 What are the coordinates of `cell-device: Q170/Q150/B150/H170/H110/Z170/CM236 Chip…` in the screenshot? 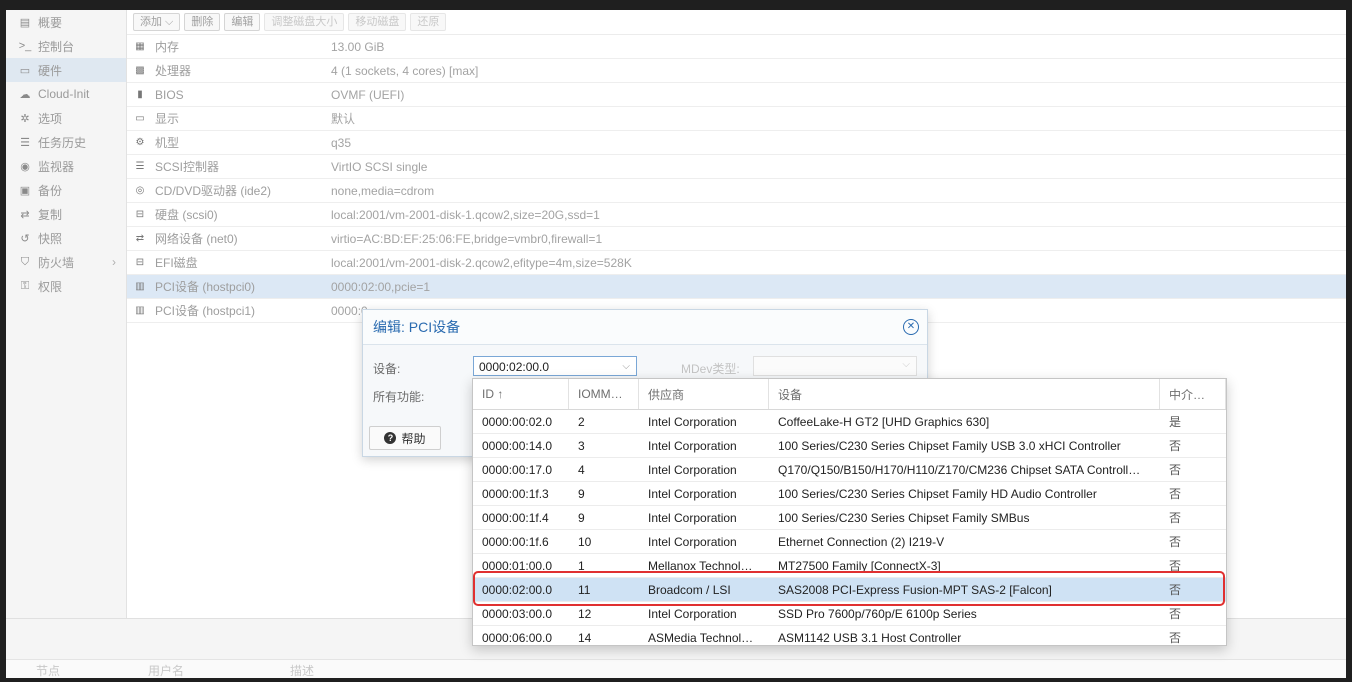 It's located at (959, 469).